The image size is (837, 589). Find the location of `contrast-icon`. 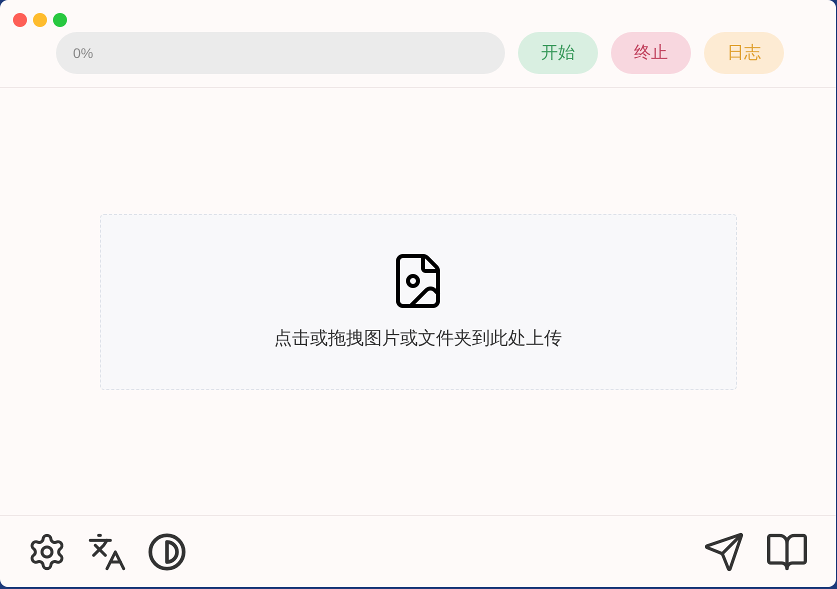

contrast-icon is located at coordinates (167, 552).